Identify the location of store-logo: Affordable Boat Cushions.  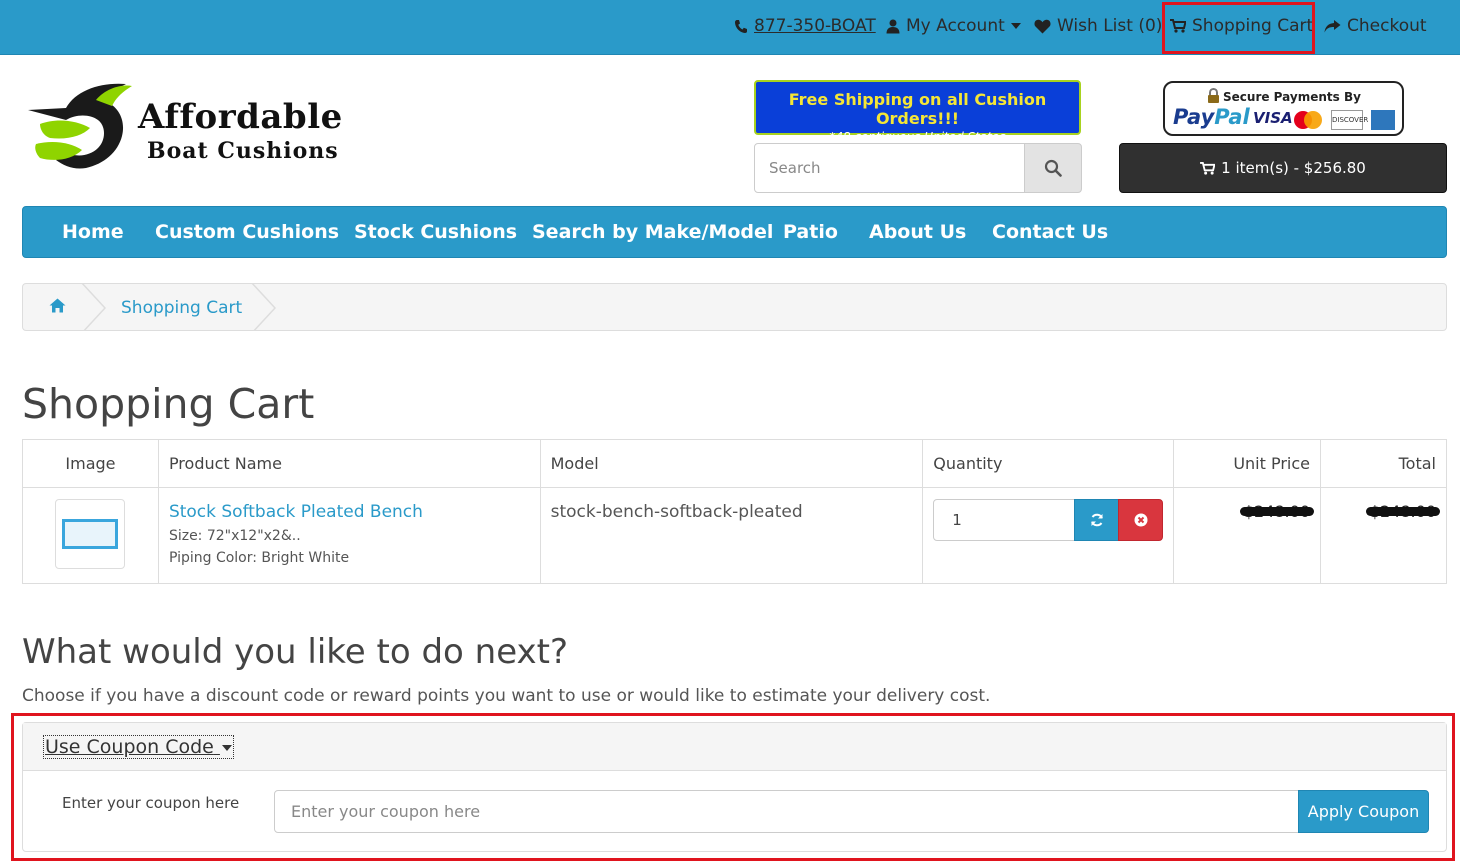
(191, 128).